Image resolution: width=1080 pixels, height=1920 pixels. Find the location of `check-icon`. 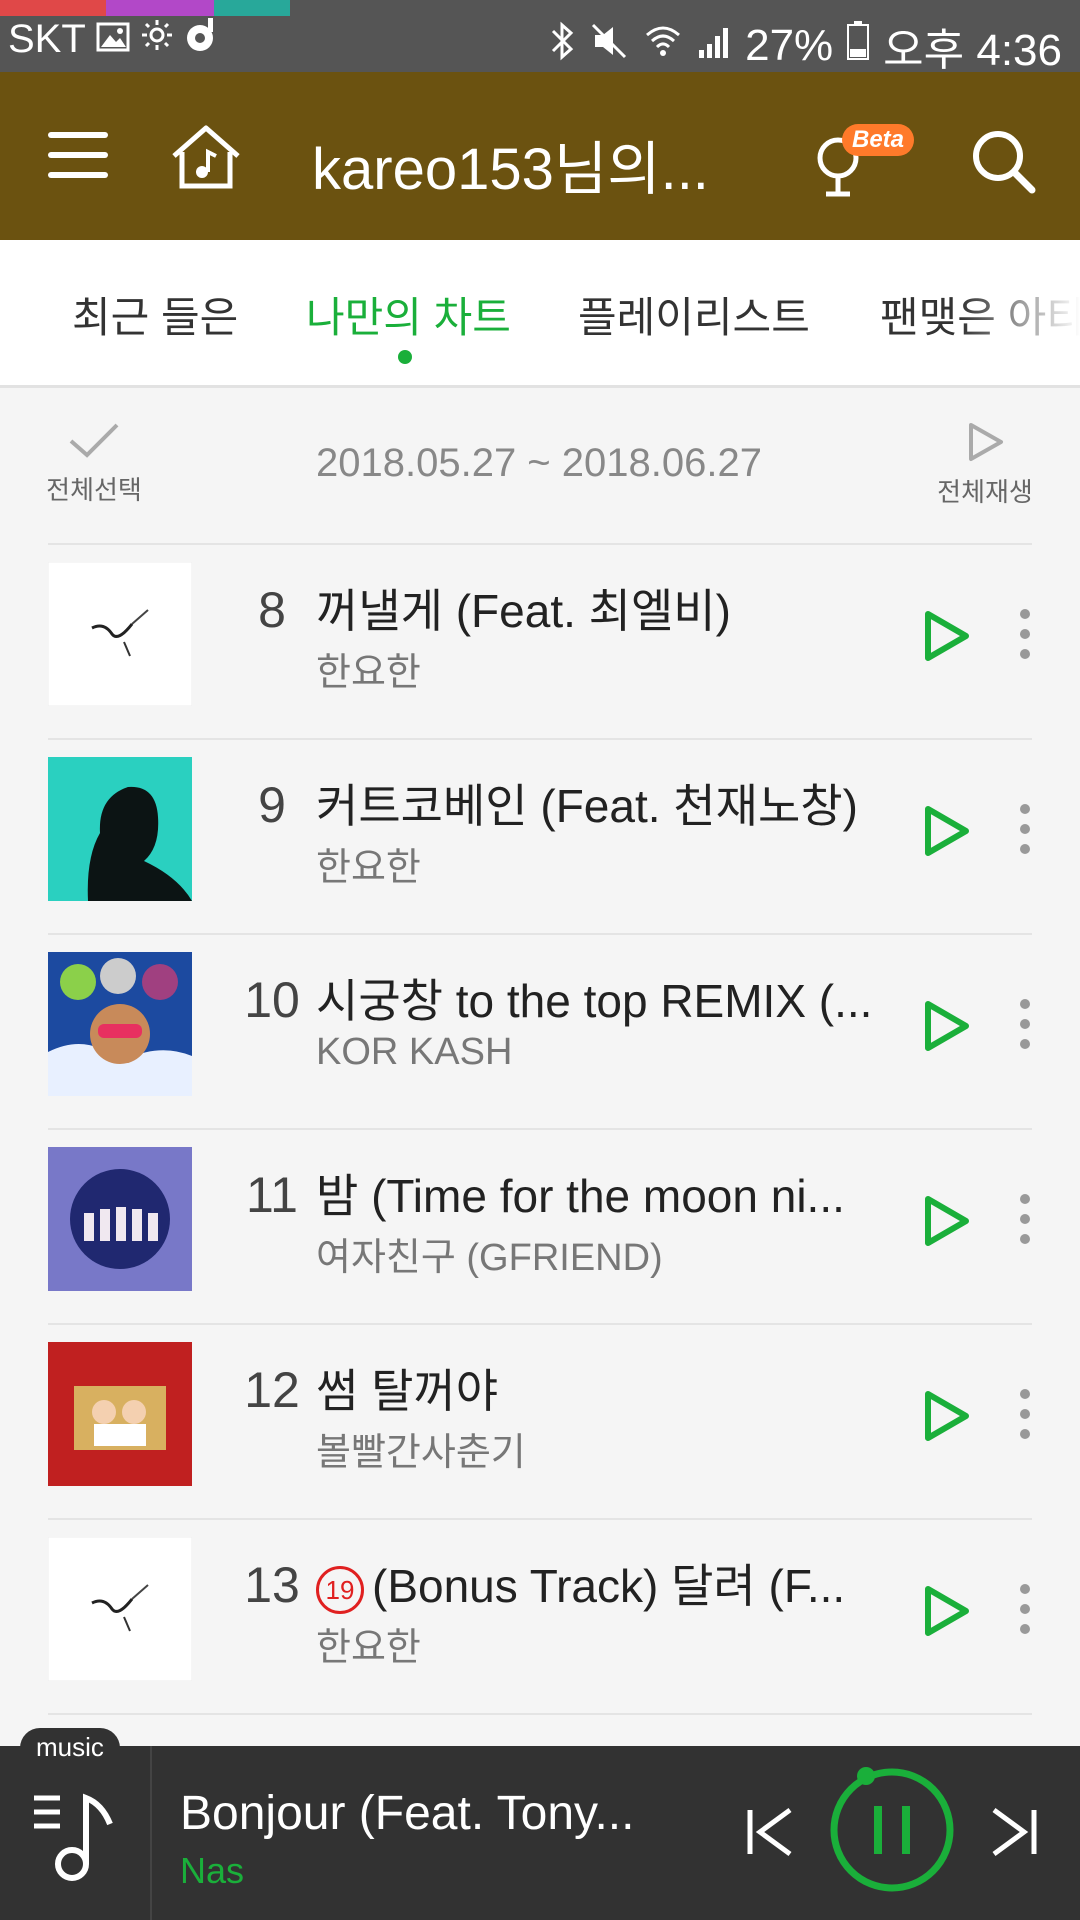

check-icon is located at coordinates (94, 440).